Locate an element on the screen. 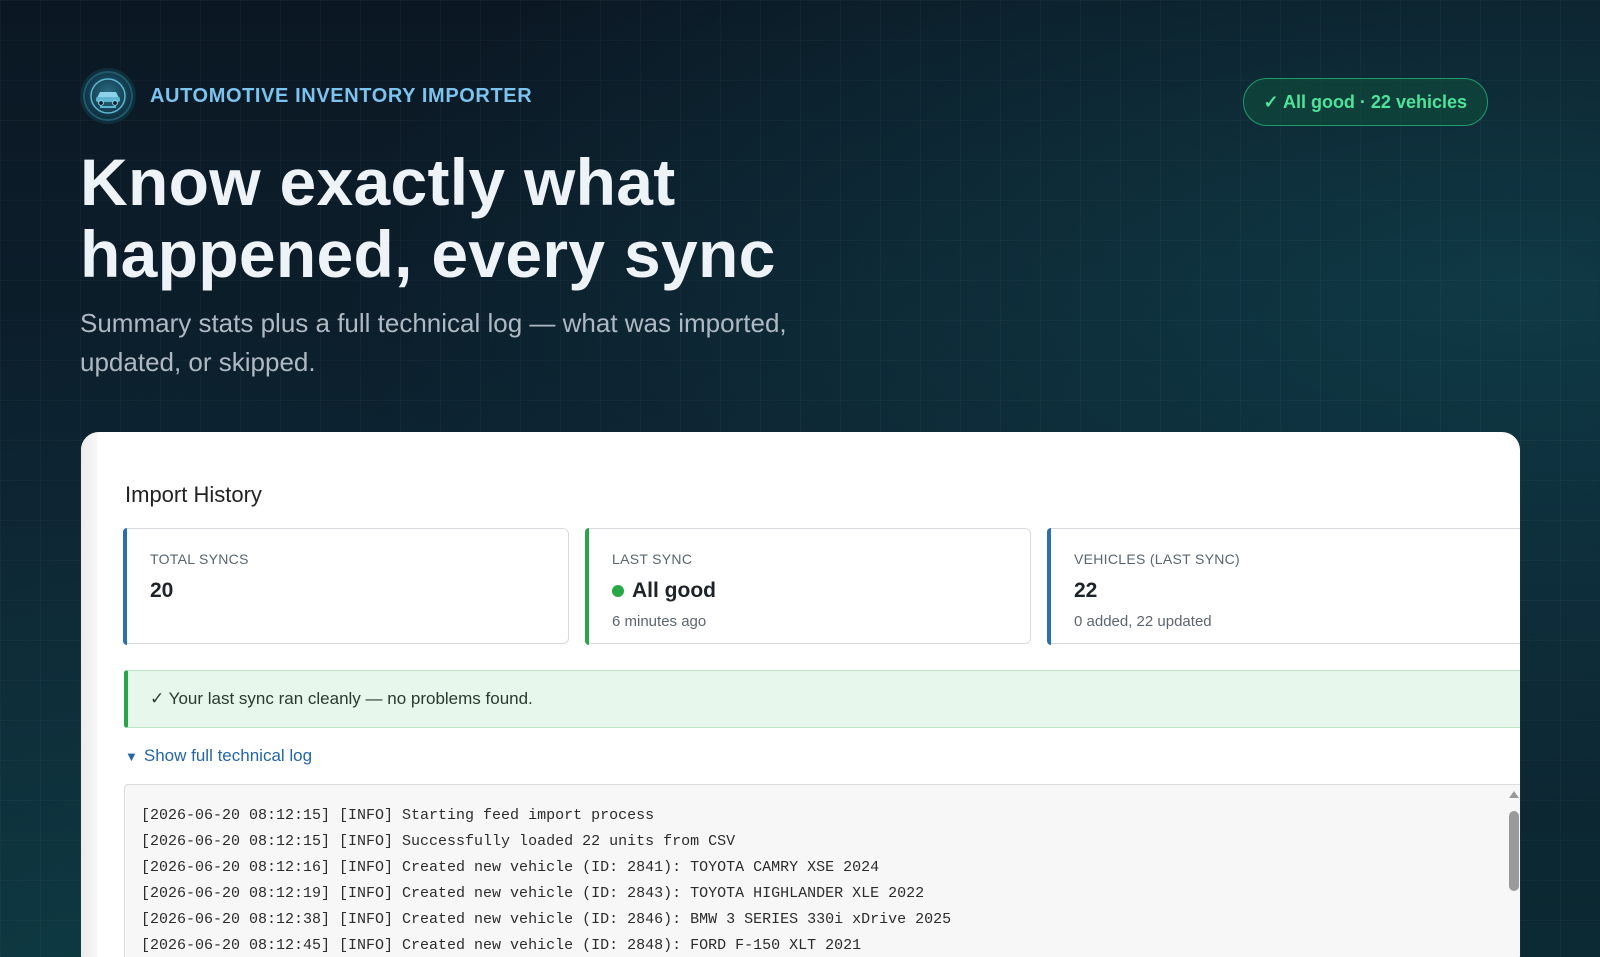  stat-last-sync: LAST SYNC All good 6 minutes ago is located at coordinates (807, 586).